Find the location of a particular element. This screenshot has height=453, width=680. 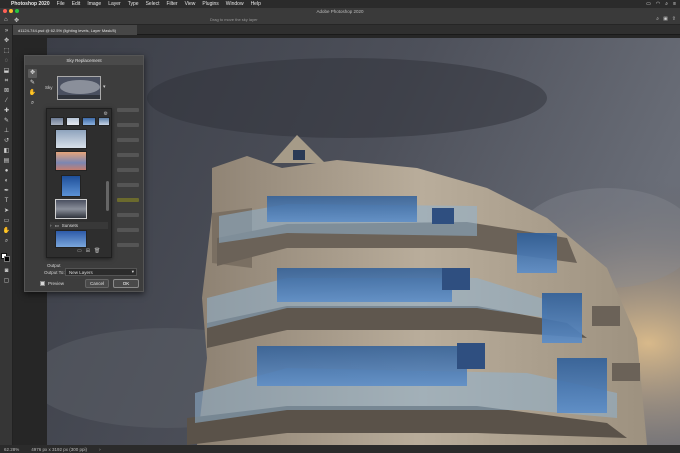

output-section-label: Output is located at coordinates (54, 265).